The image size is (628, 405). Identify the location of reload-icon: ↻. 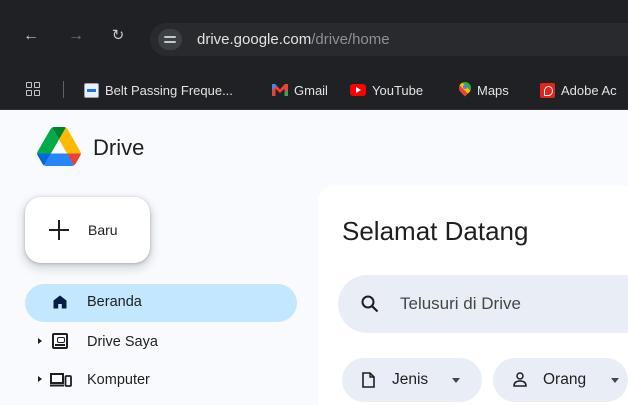
(118, 36).